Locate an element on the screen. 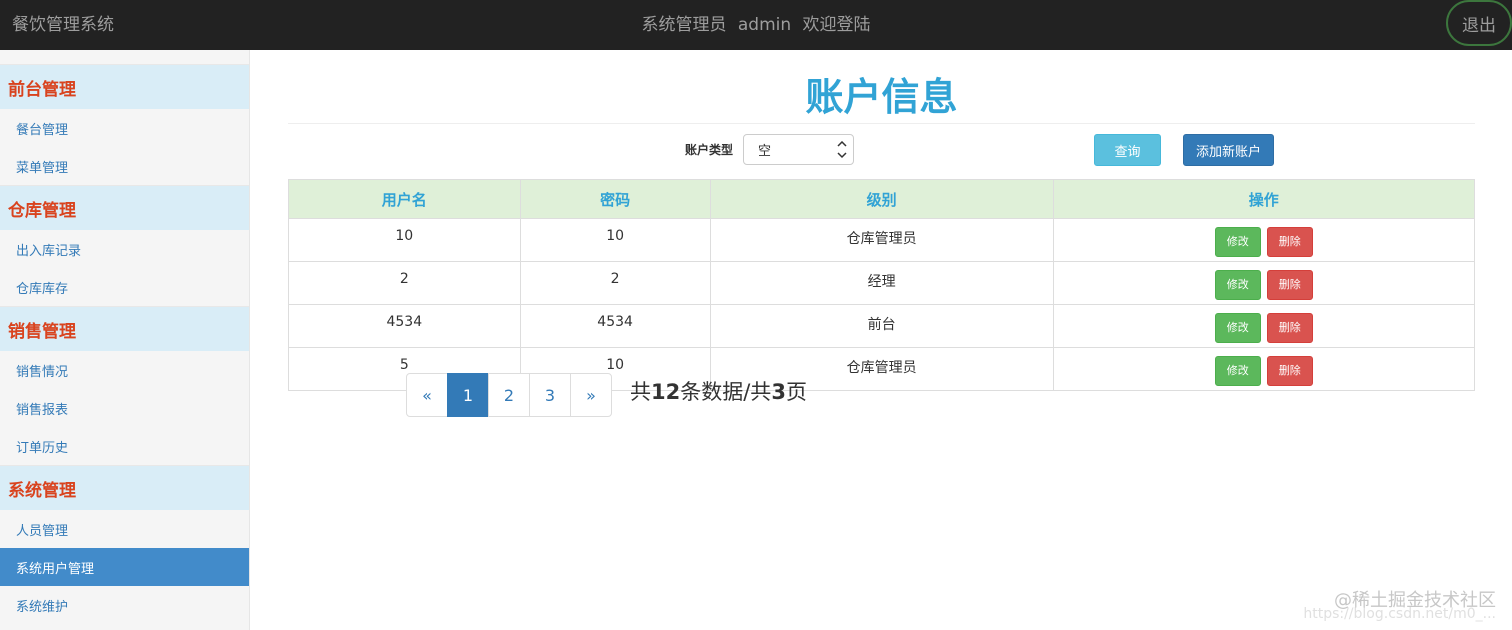  sidebar-group-warehouse: 仓库管理 is located at coordinates (124, 207).